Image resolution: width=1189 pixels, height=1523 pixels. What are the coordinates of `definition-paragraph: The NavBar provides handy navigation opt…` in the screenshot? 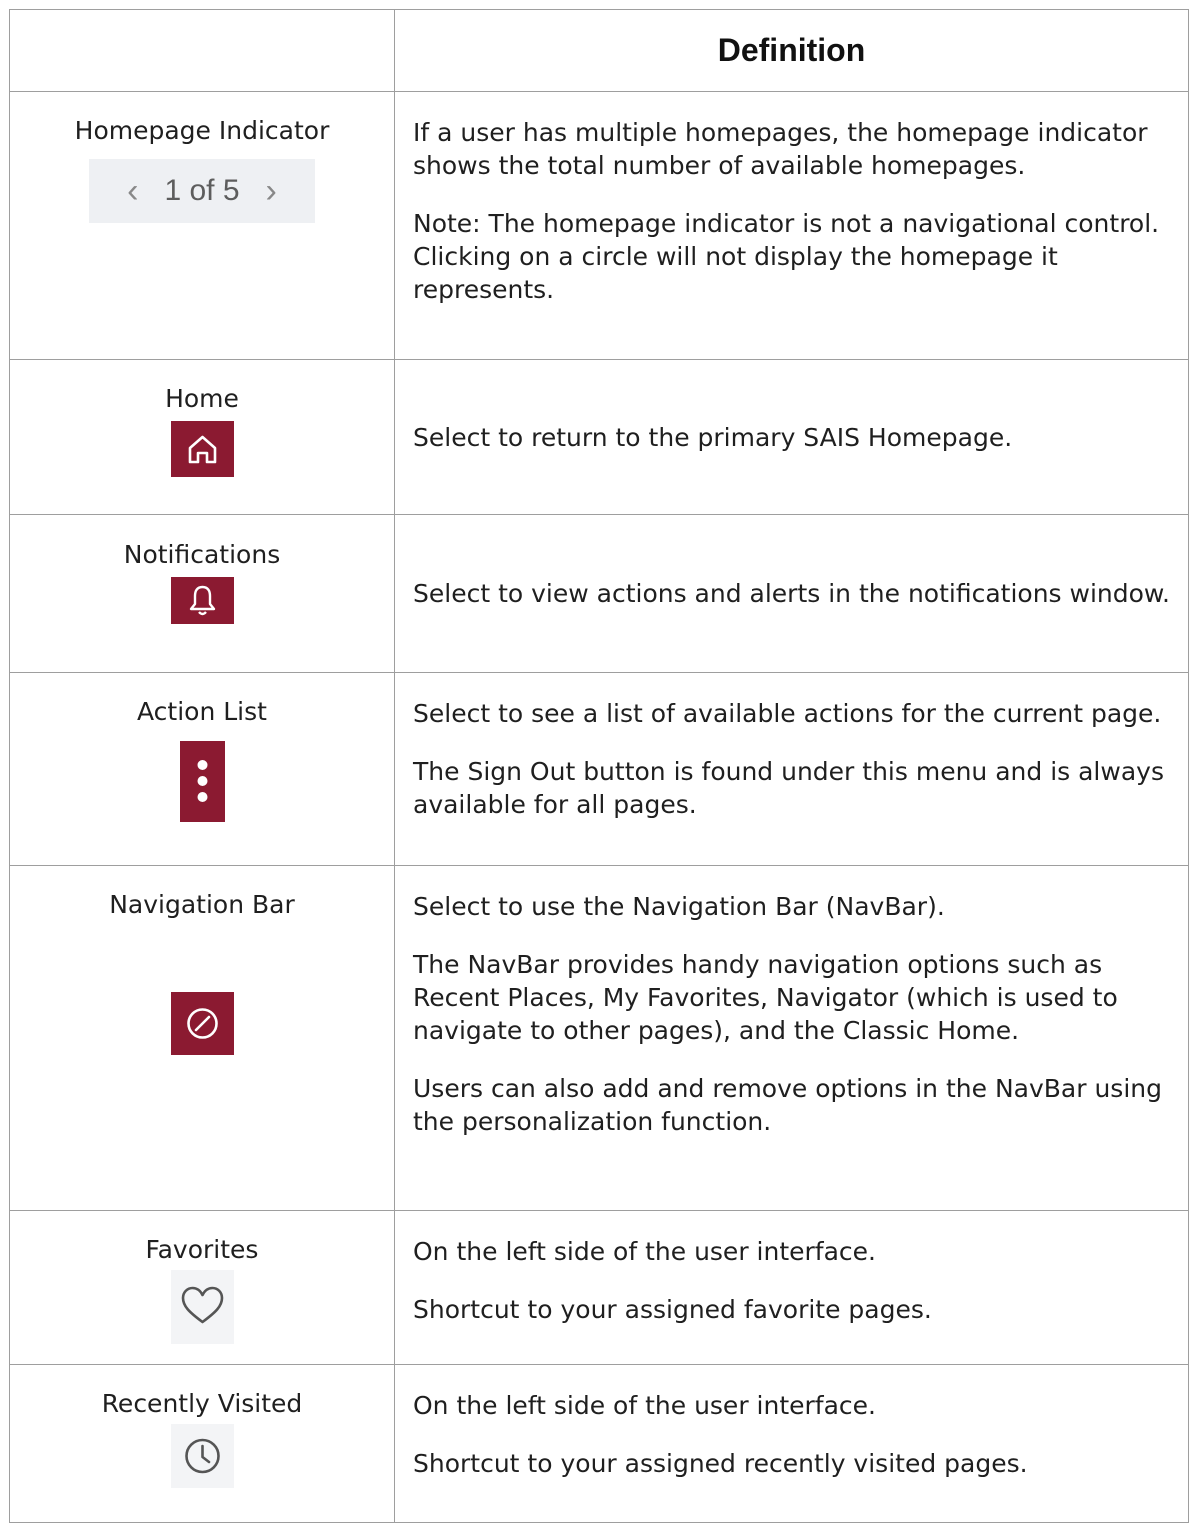 It's located at (765, 997).